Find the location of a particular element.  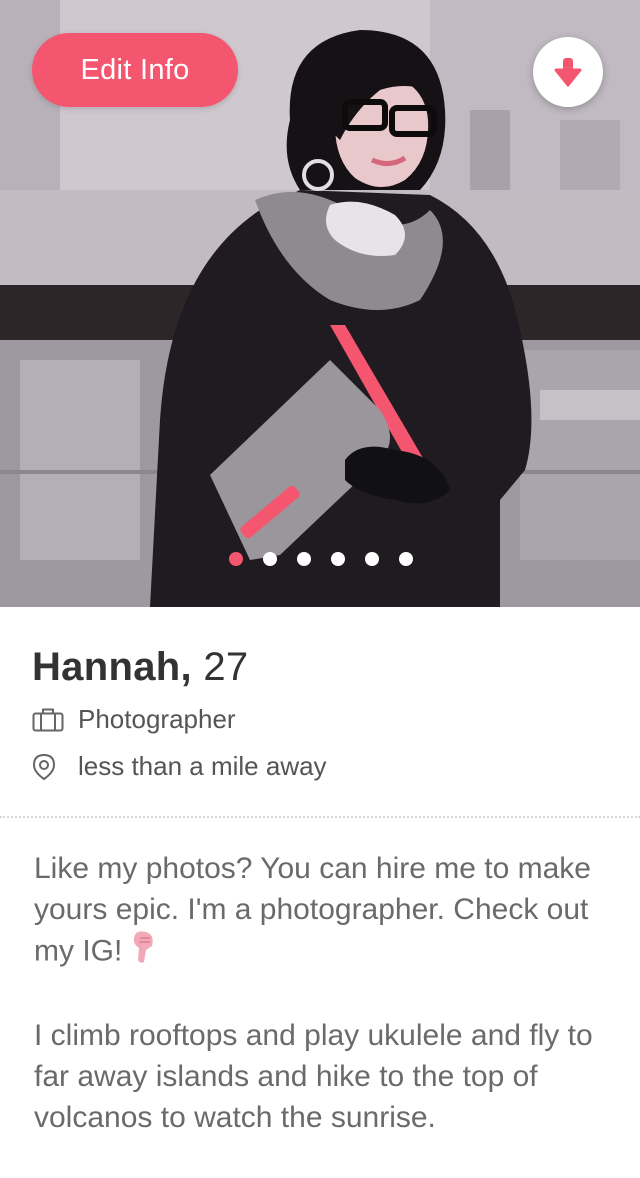

section-divider is located at coordinates (320, 817).